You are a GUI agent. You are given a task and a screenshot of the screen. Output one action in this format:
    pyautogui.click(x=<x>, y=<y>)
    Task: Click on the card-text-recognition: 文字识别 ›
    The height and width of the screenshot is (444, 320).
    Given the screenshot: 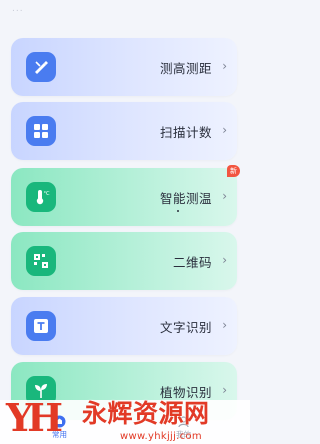 What is the action you would take?
    pyautogui.click(x=124, y=326)
    